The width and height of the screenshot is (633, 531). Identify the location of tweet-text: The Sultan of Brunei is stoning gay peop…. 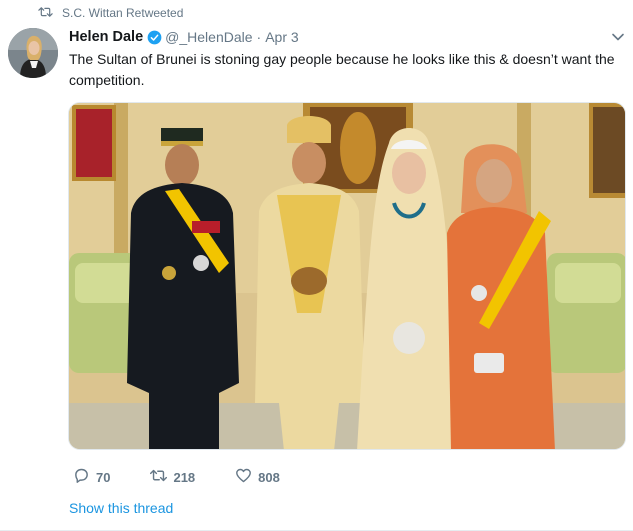
(342, 69).